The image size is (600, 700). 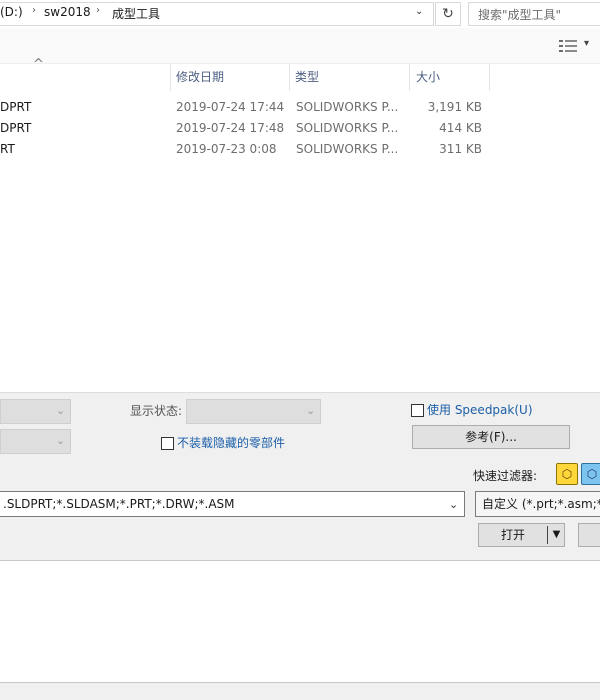 I want to click on search-input: 搜索"成型工具", so click(x=534, y=14).